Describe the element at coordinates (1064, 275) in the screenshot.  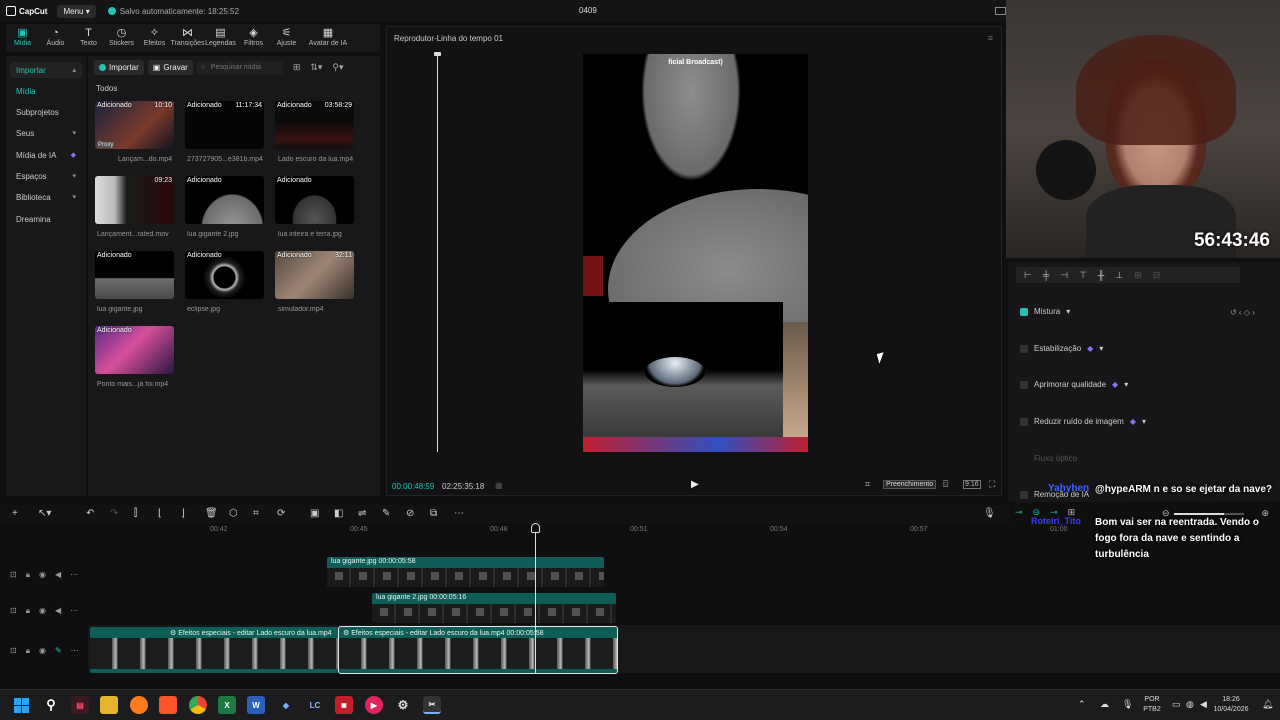
I see `align-right-icon: ⊣` at that location.